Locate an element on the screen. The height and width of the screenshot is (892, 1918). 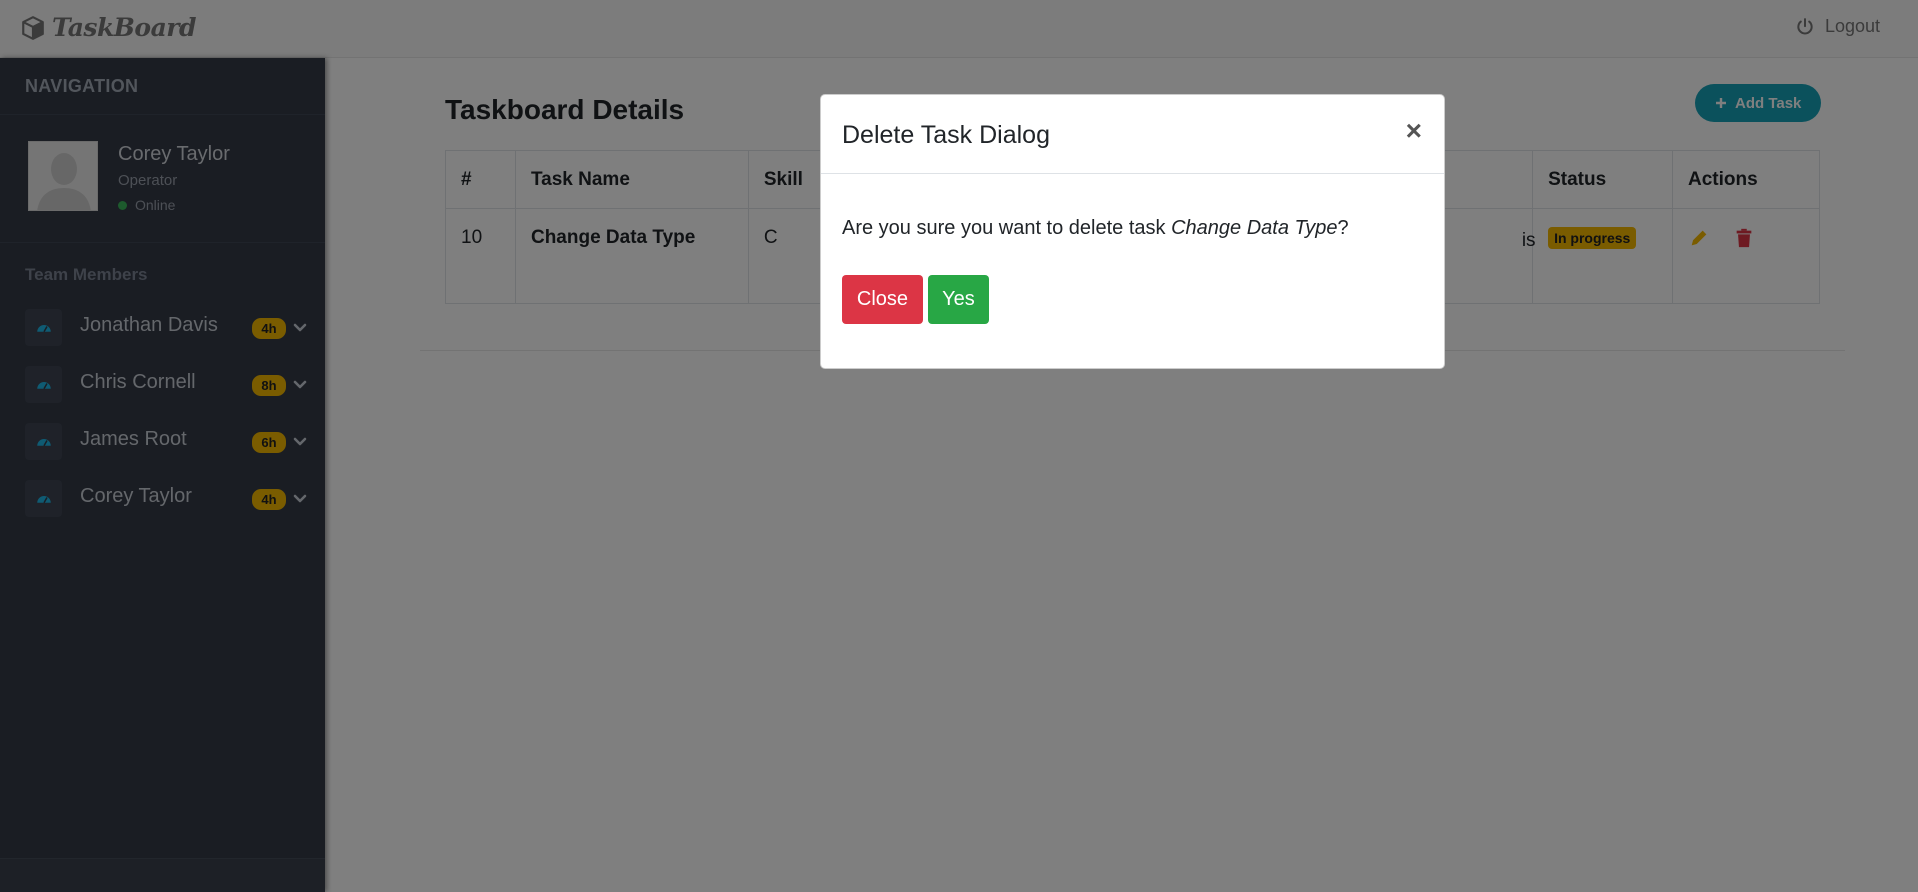
message-suffix: ? is located at coordinates (1343, 228).